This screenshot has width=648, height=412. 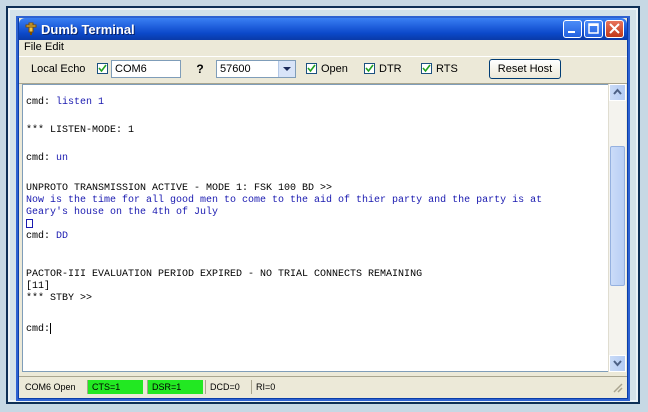 What do you see at coordinates (88, 29) in the screenshot?
I see `window-title: Dumb Terminal` at bounding box center [88, 29].